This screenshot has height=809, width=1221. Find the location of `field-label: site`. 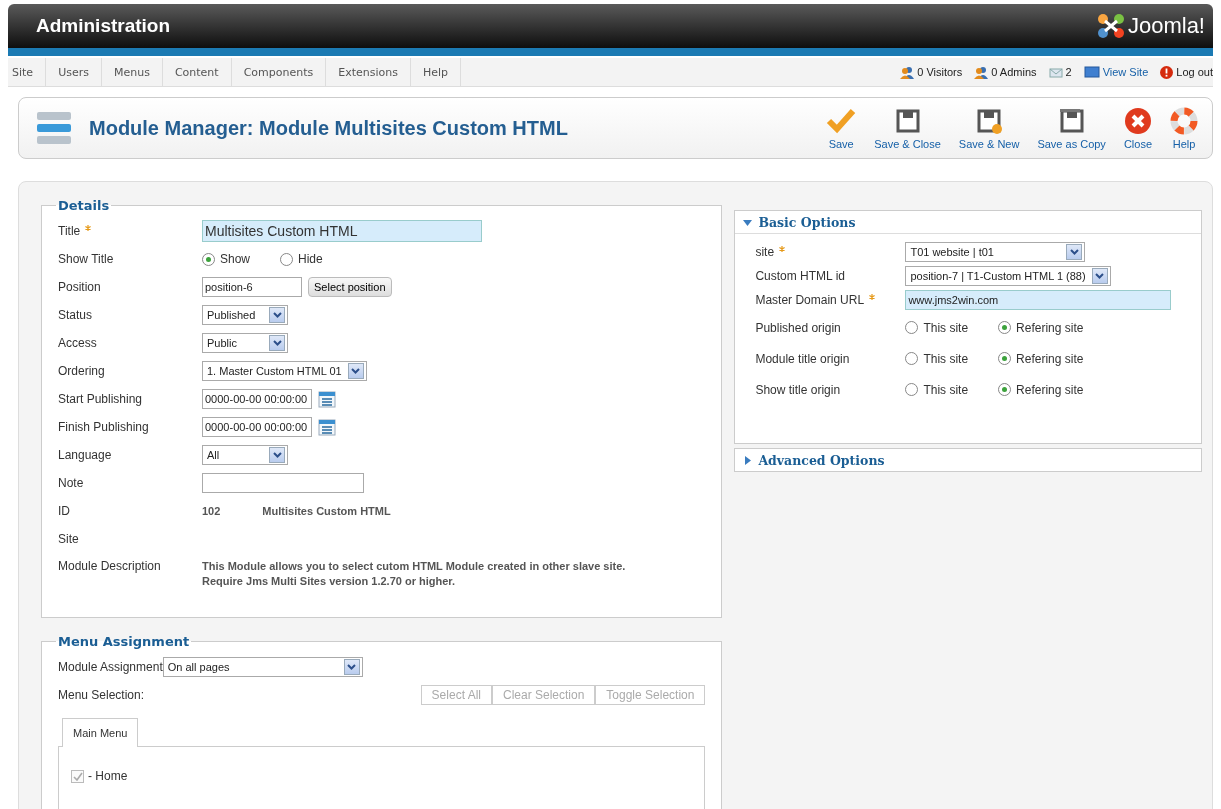

field-label: site is located at coordinates (765, 252).